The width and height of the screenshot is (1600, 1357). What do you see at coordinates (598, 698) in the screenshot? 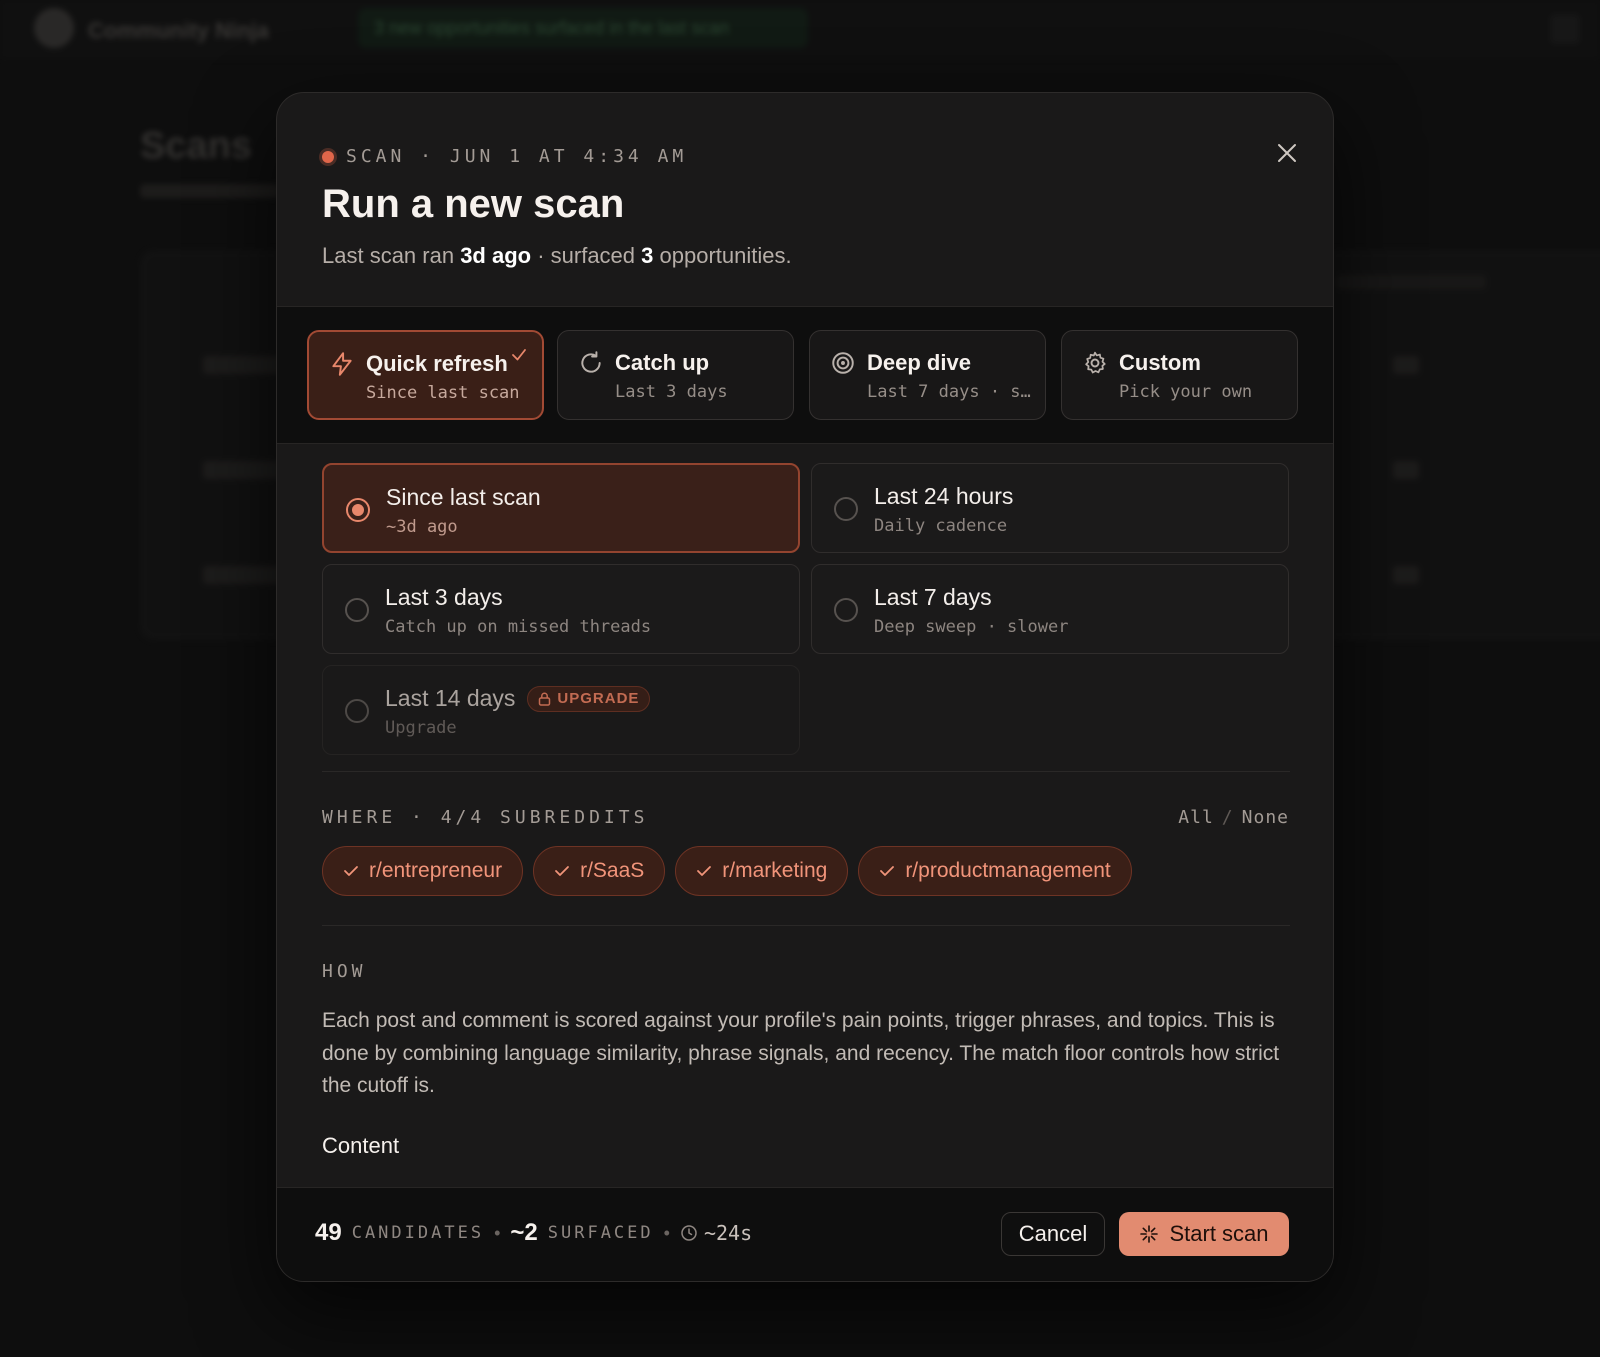
I see `badge-label: UPGRADE` at bounding box center [598, 698].